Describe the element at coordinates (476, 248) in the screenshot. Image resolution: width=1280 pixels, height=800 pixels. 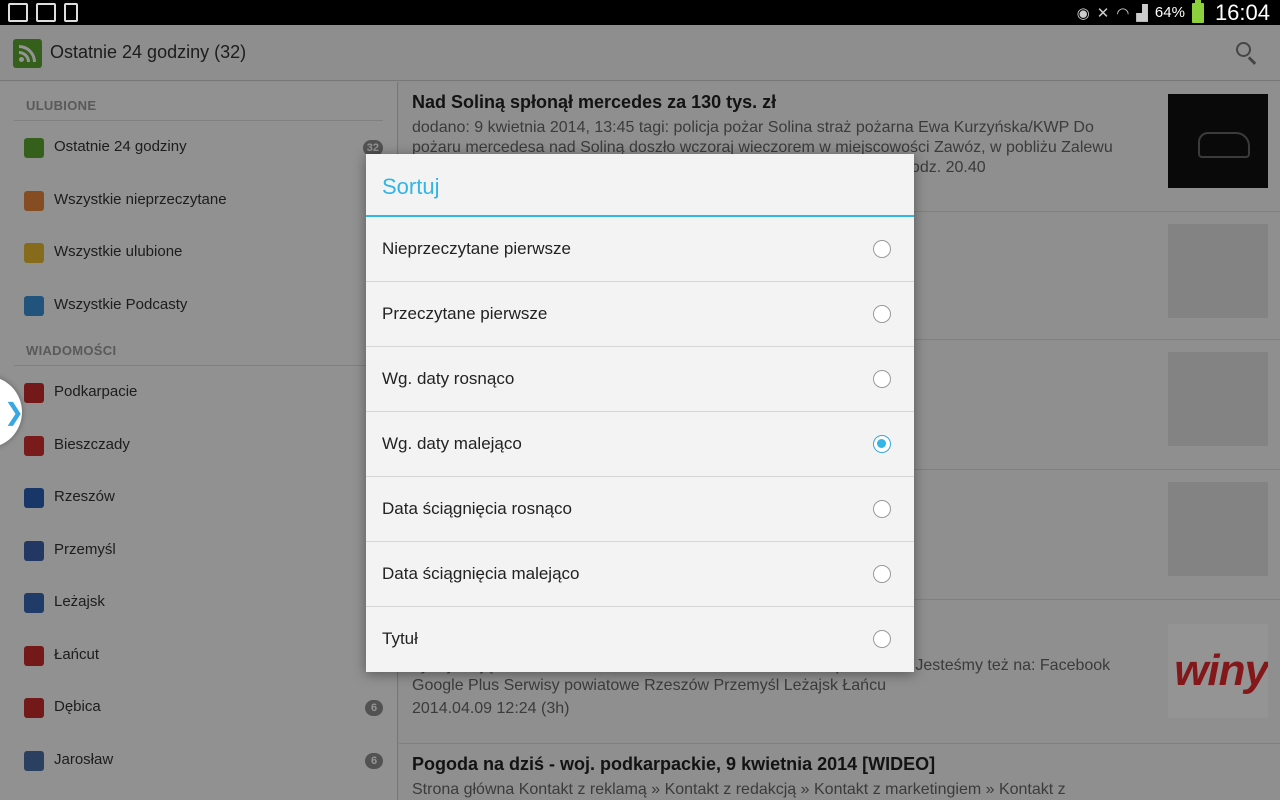
I see `sort-option-label: Nieprzeczytane pierwsze` at that location.